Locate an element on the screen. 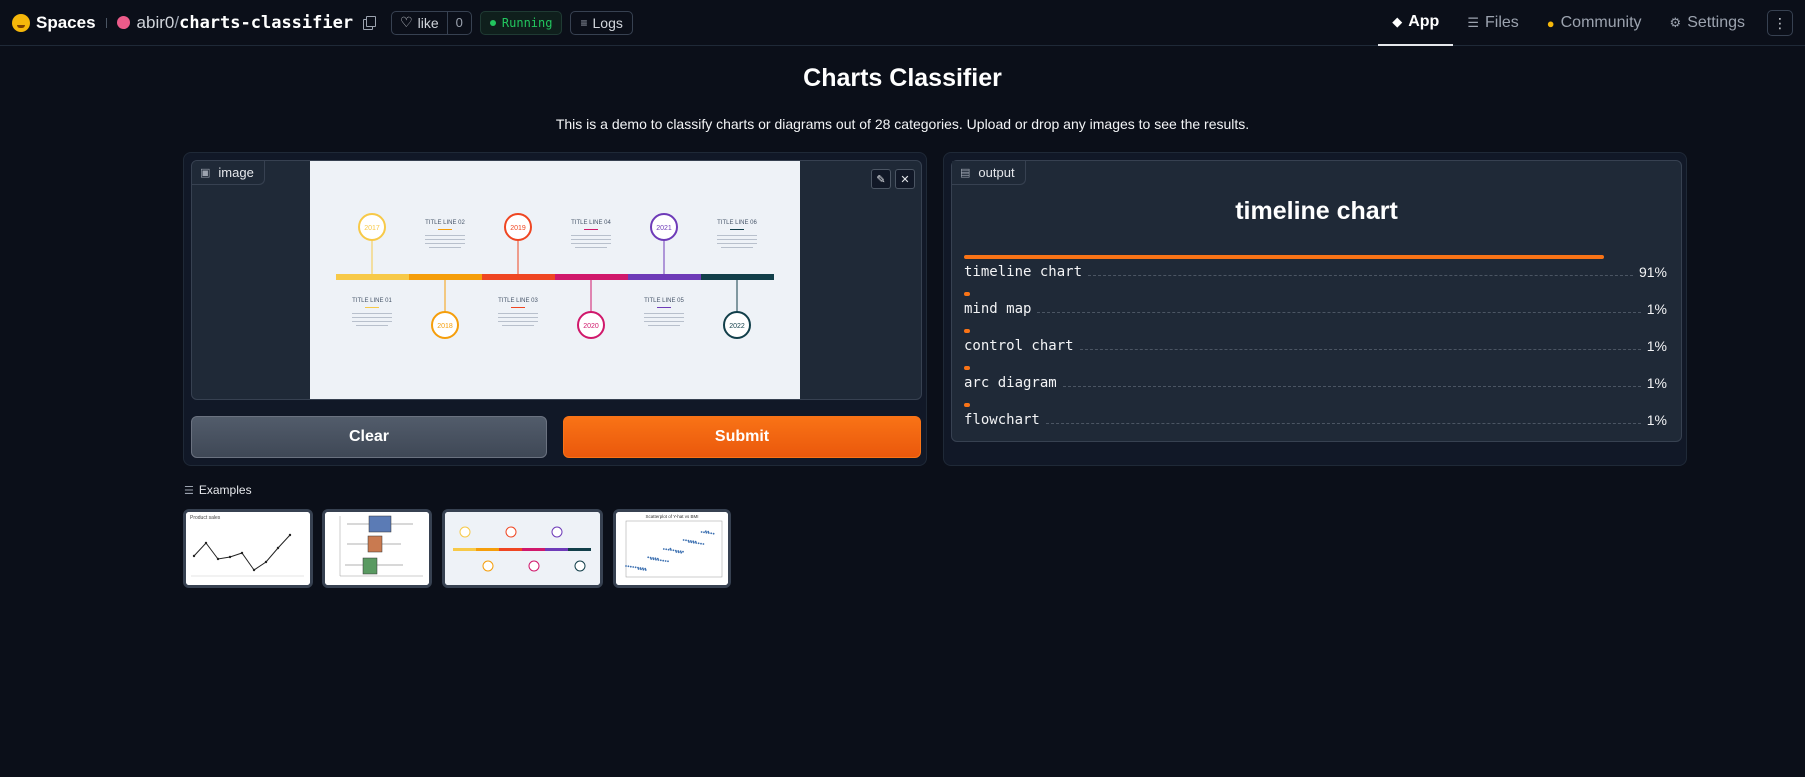 The image size is (1805, 777). image-icon: ▣ is located at coordinates (205, 173).